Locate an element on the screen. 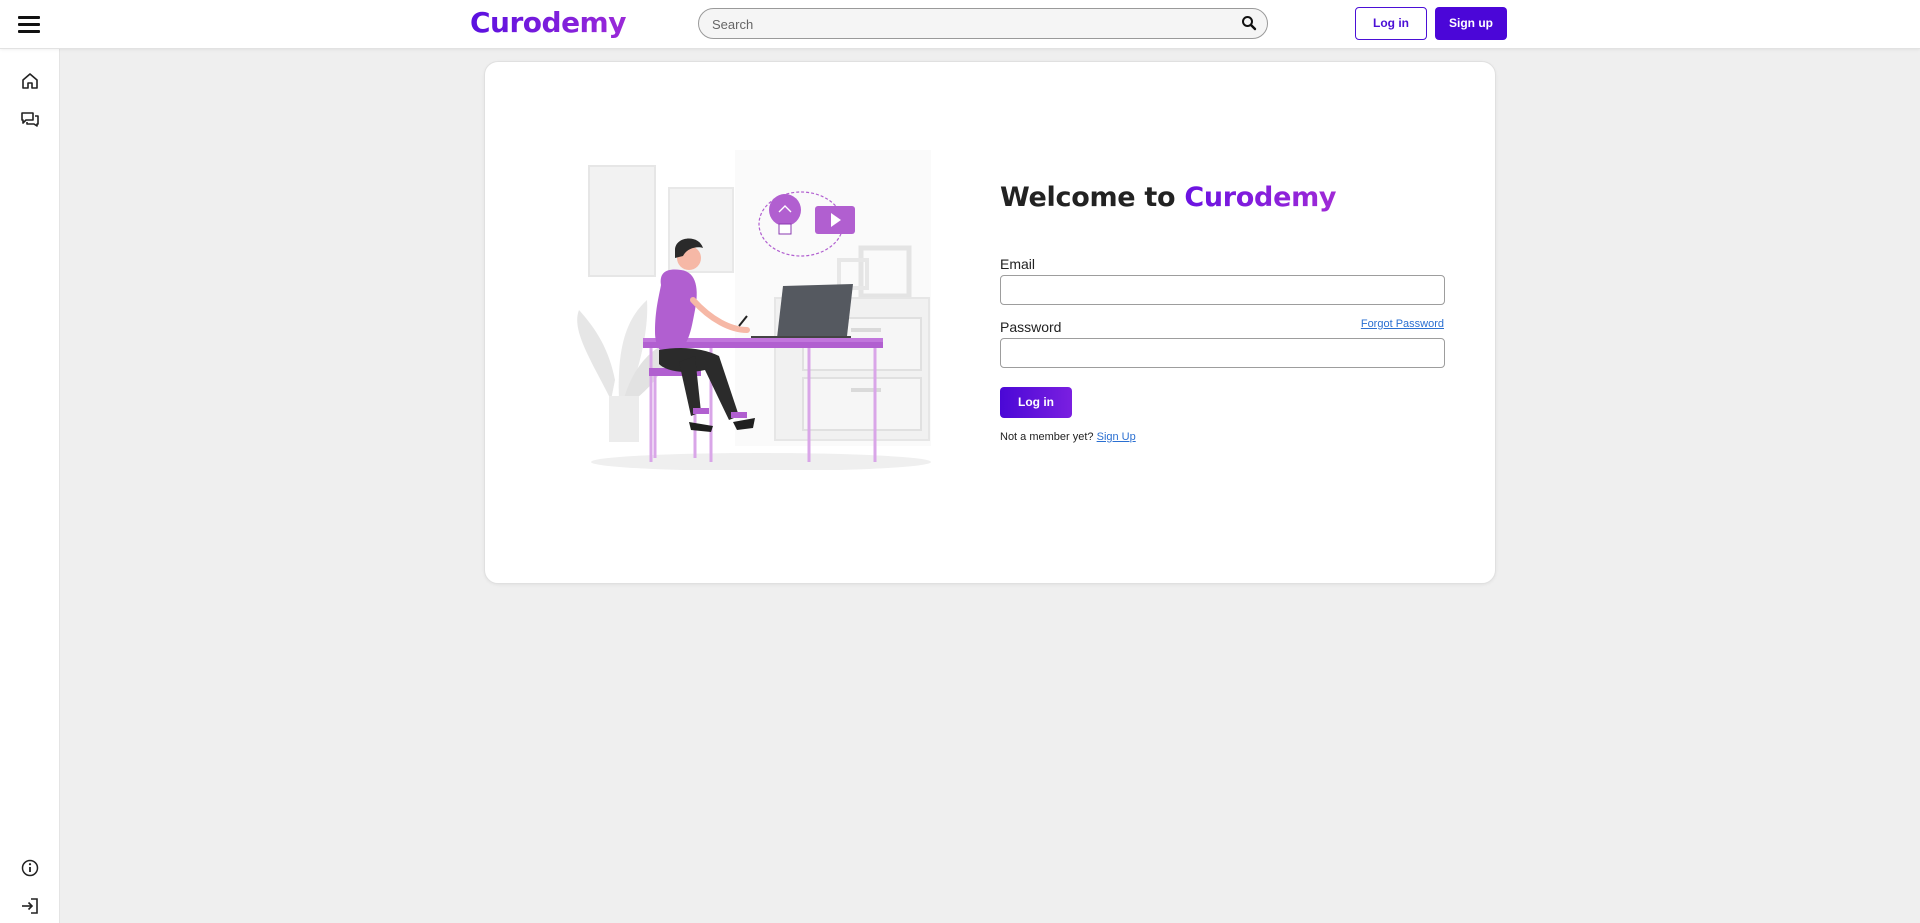 This screenshot has width=1920, height=923. welcome-prefix: Welcome to is located at coordinates (1088, 197).